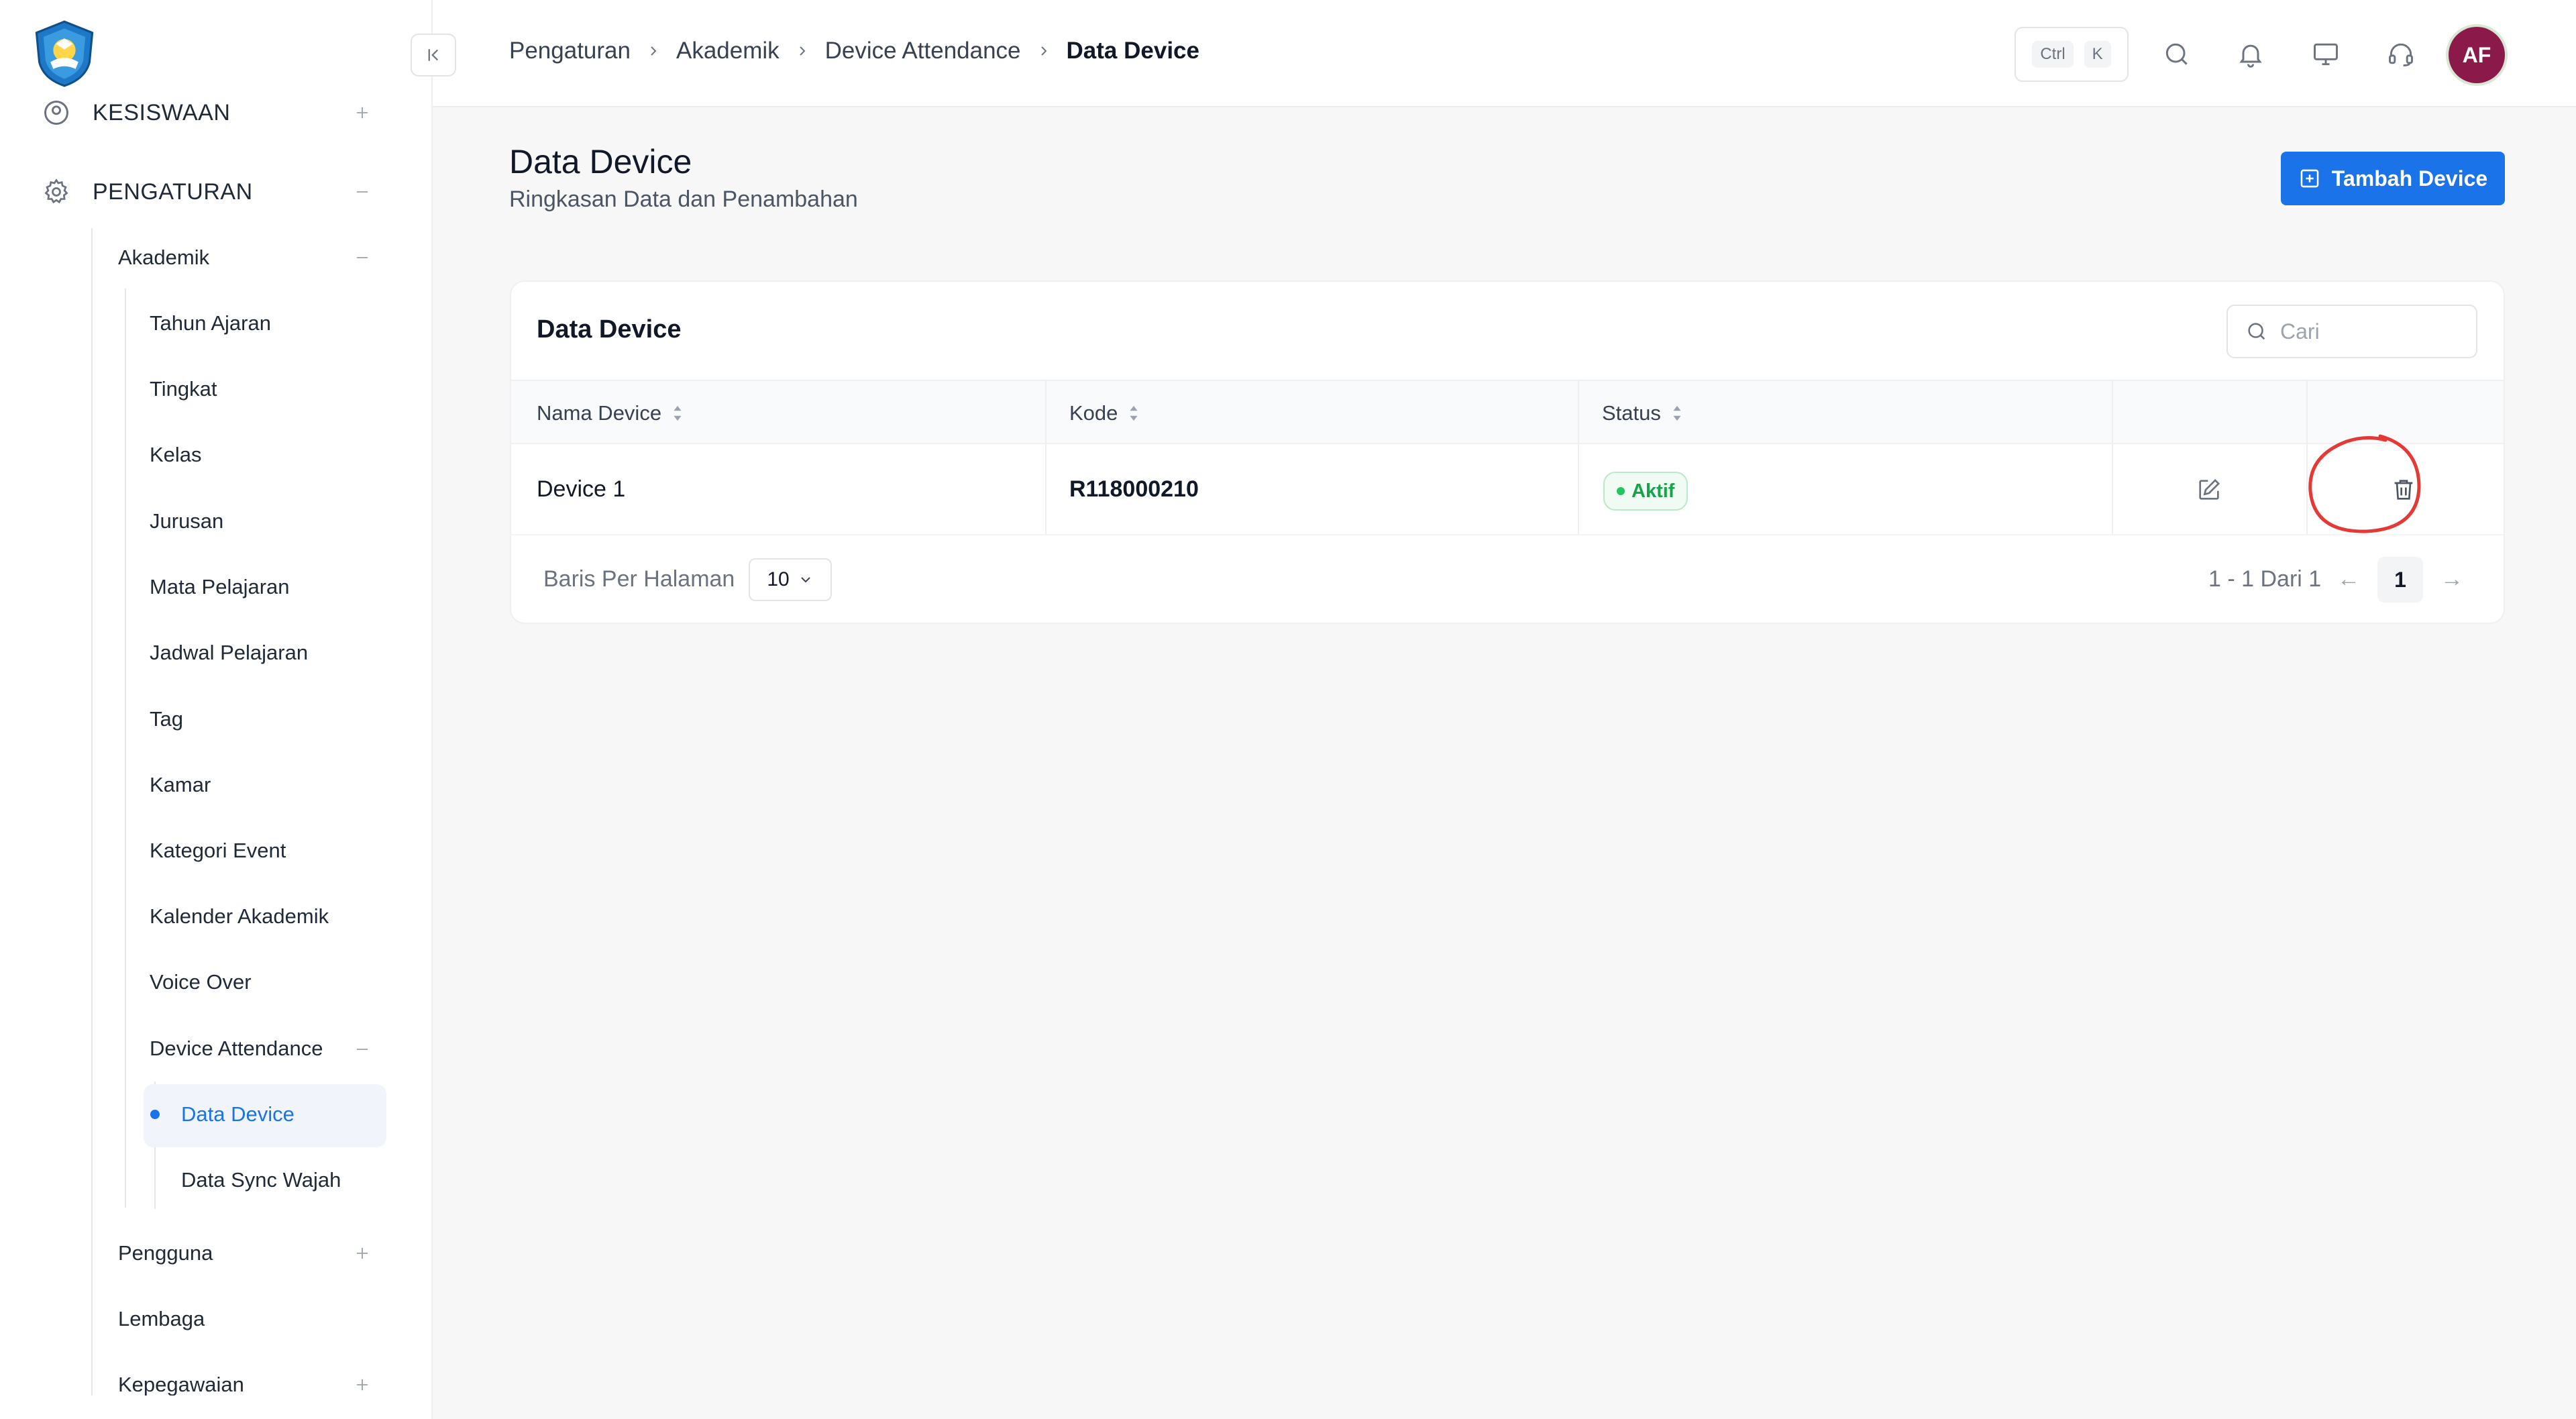 This screenshot has height=1419, width=2576. I want to click on sidebar-item-kepegawaian: Kepegawaian, so click(181, 1385).